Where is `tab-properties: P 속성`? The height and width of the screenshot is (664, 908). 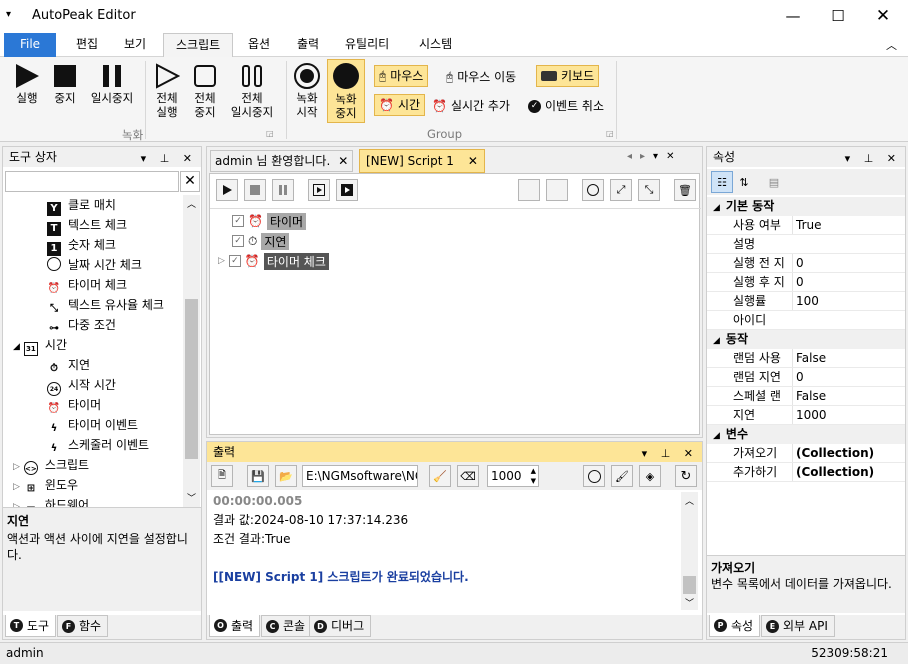
tab-properties: P 속성 is located at coordinates (735, 626).